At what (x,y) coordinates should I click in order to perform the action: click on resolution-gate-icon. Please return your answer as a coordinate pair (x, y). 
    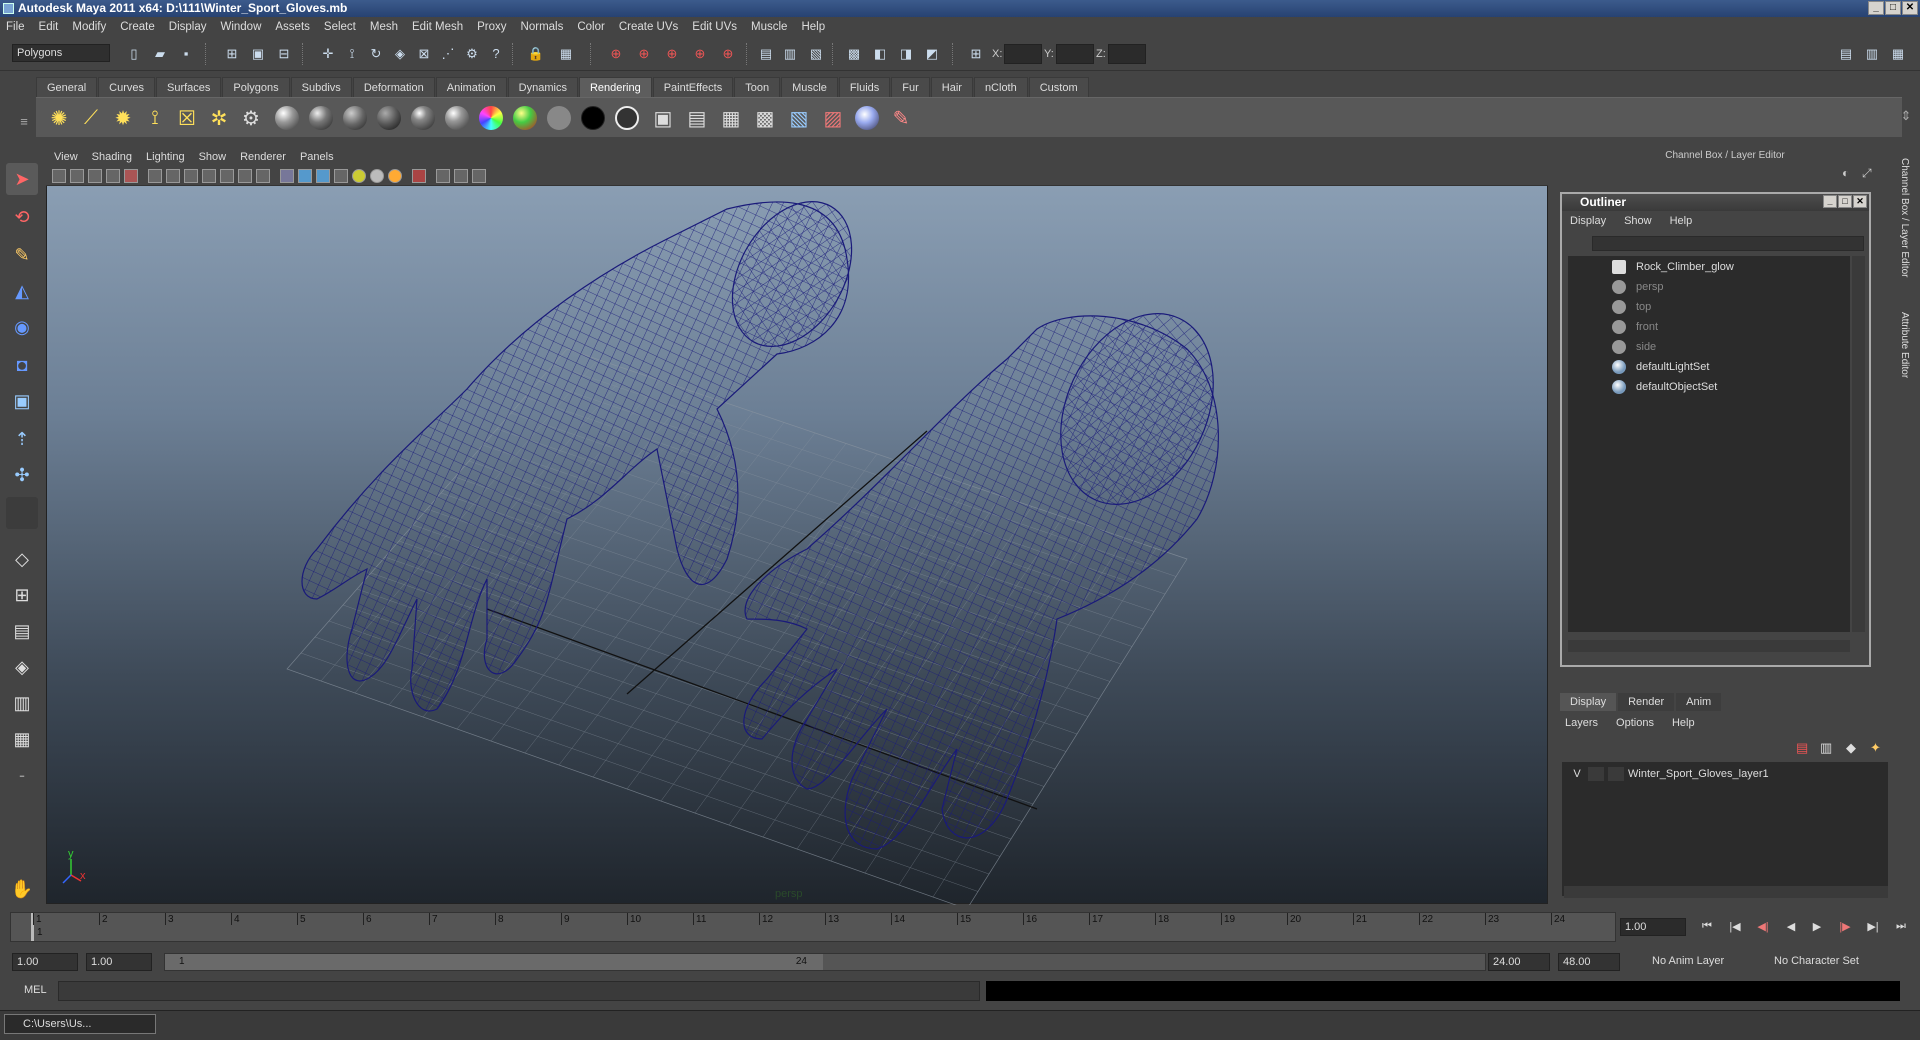
    Looking at the image, I should click on (191, 176).